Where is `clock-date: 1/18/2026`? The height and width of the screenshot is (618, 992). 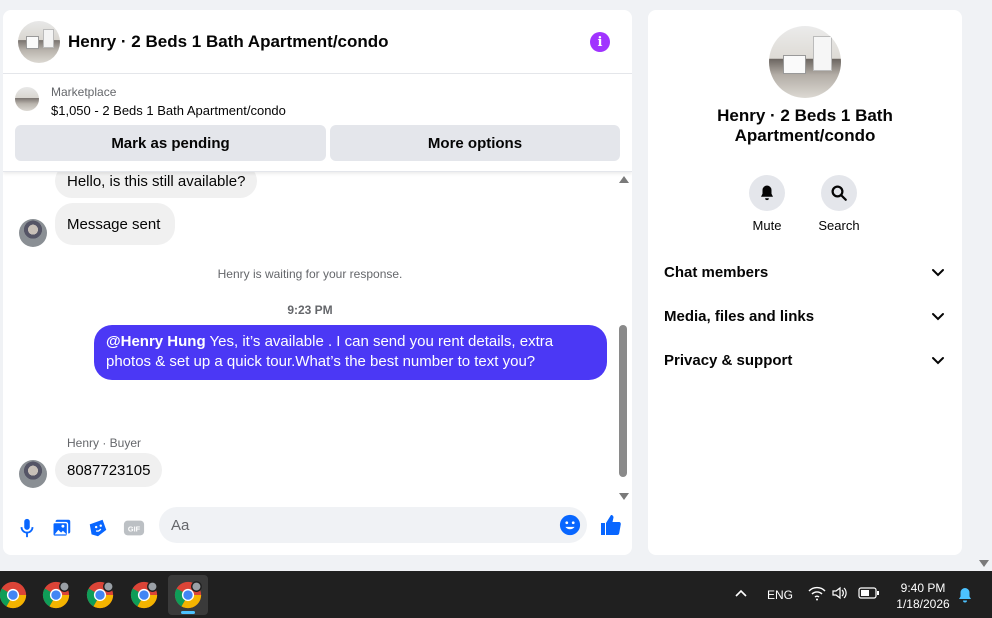 clock-date: 1/18/2026 is located at coordinates (923, 604).